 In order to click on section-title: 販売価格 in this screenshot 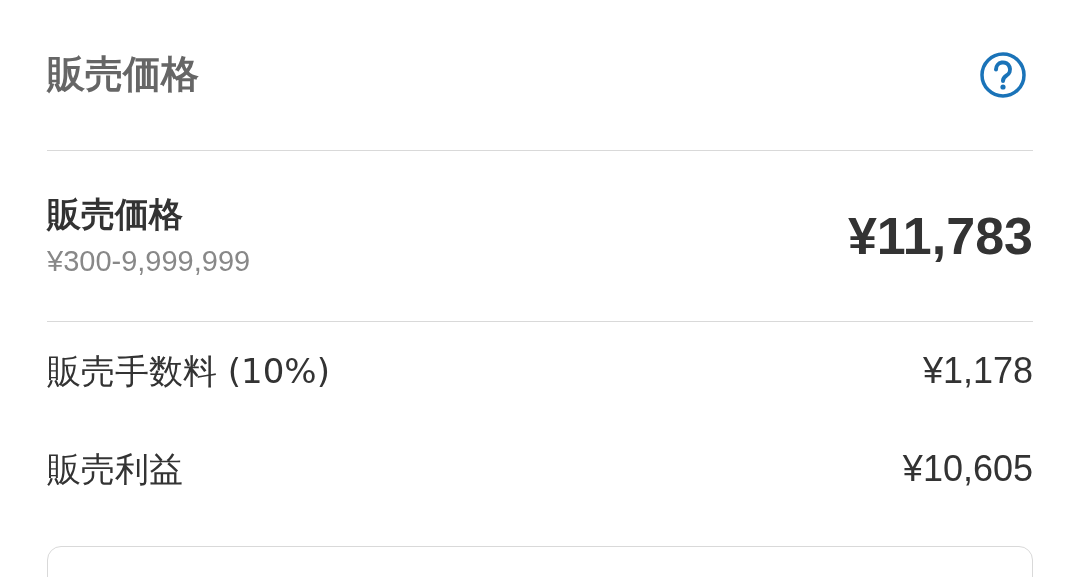, I will do `click(123, 74)`.